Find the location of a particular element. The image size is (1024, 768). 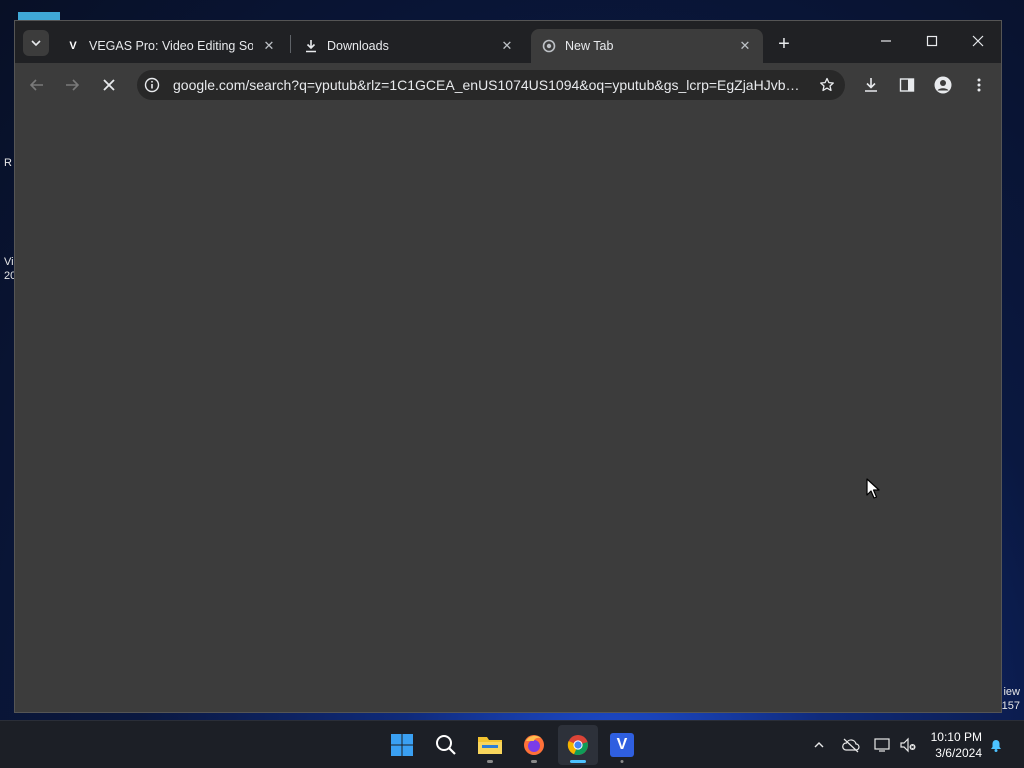

file-explorer-button is located at coordinates (490, 745).